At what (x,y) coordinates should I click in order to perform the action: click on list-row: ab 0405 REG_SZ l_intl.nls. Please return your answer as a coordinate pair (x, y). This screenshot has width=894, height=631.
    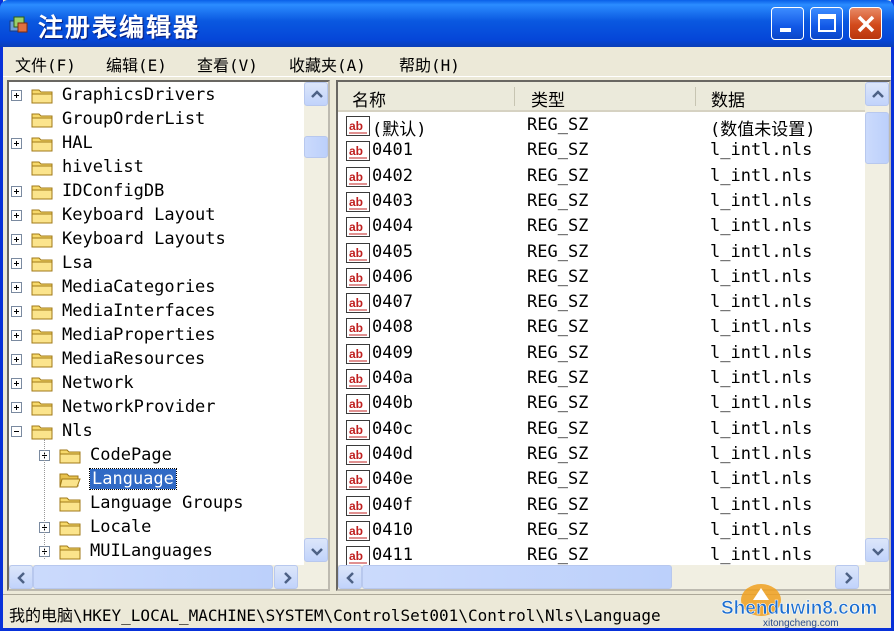
    Looking at the image, I should click on (603, 251).